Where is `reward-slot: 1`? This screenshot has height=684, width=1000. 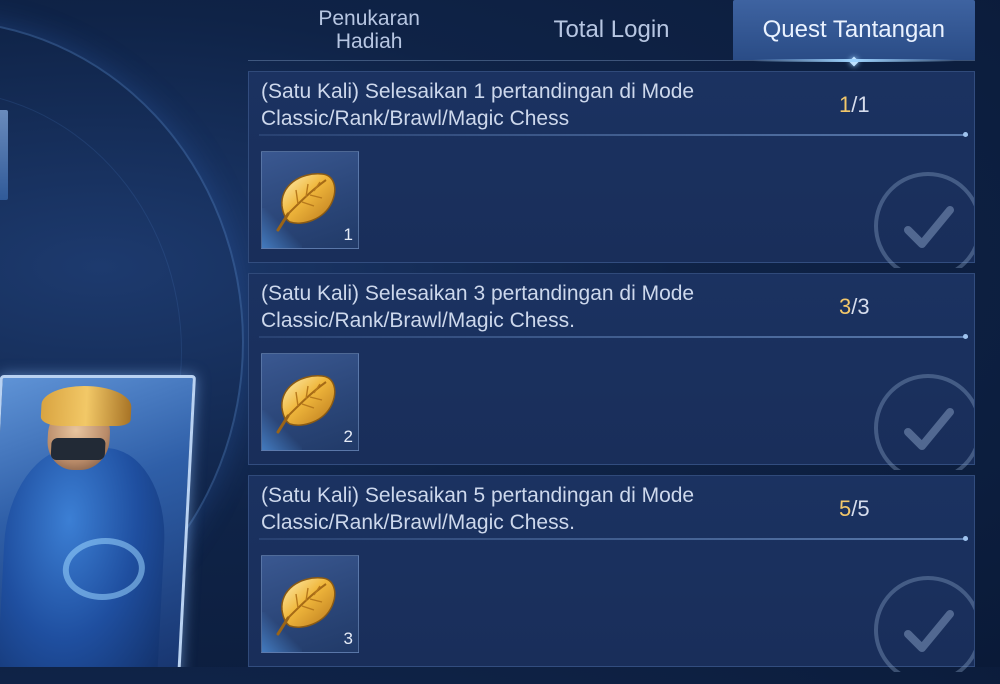 reward-slot: 1 is located at coordinates (310, 200).